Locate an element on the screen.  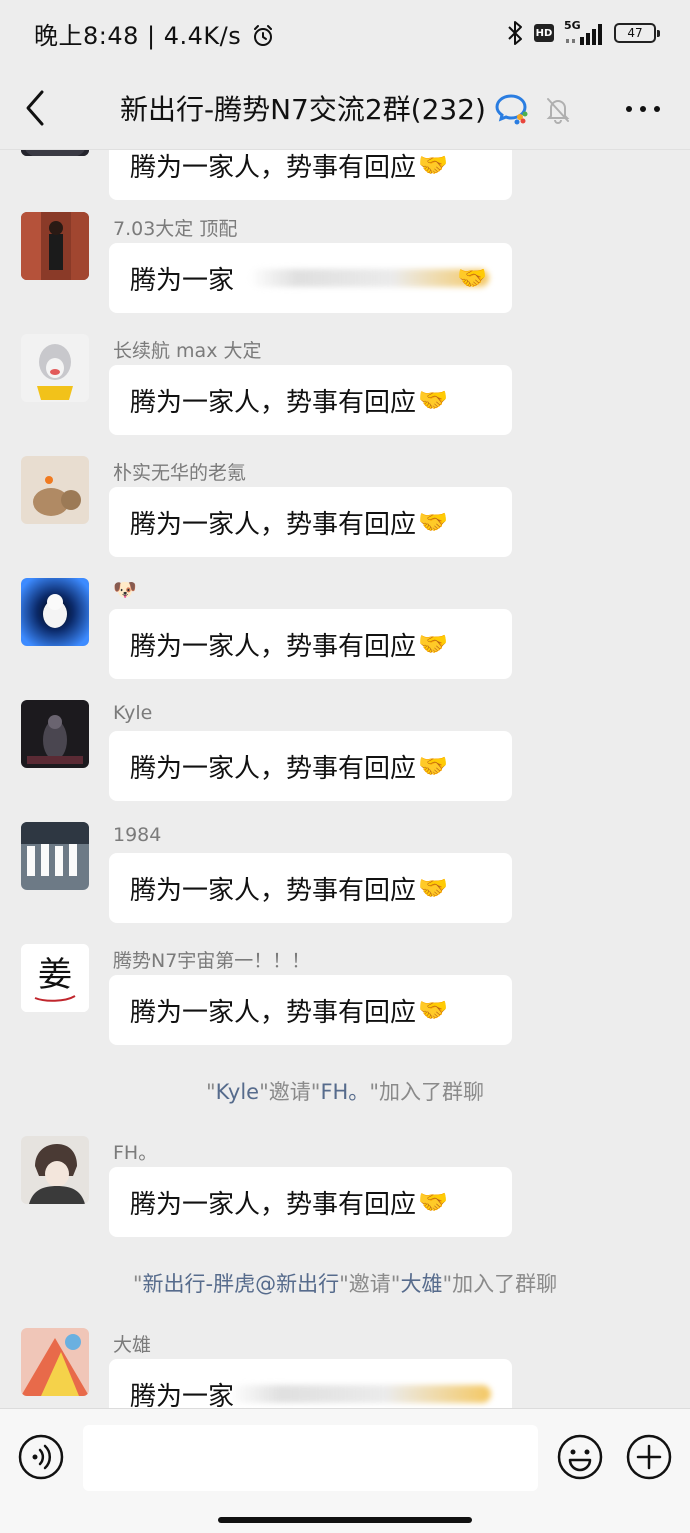
battery-icon: 47 is located at coordinates (637, 33).